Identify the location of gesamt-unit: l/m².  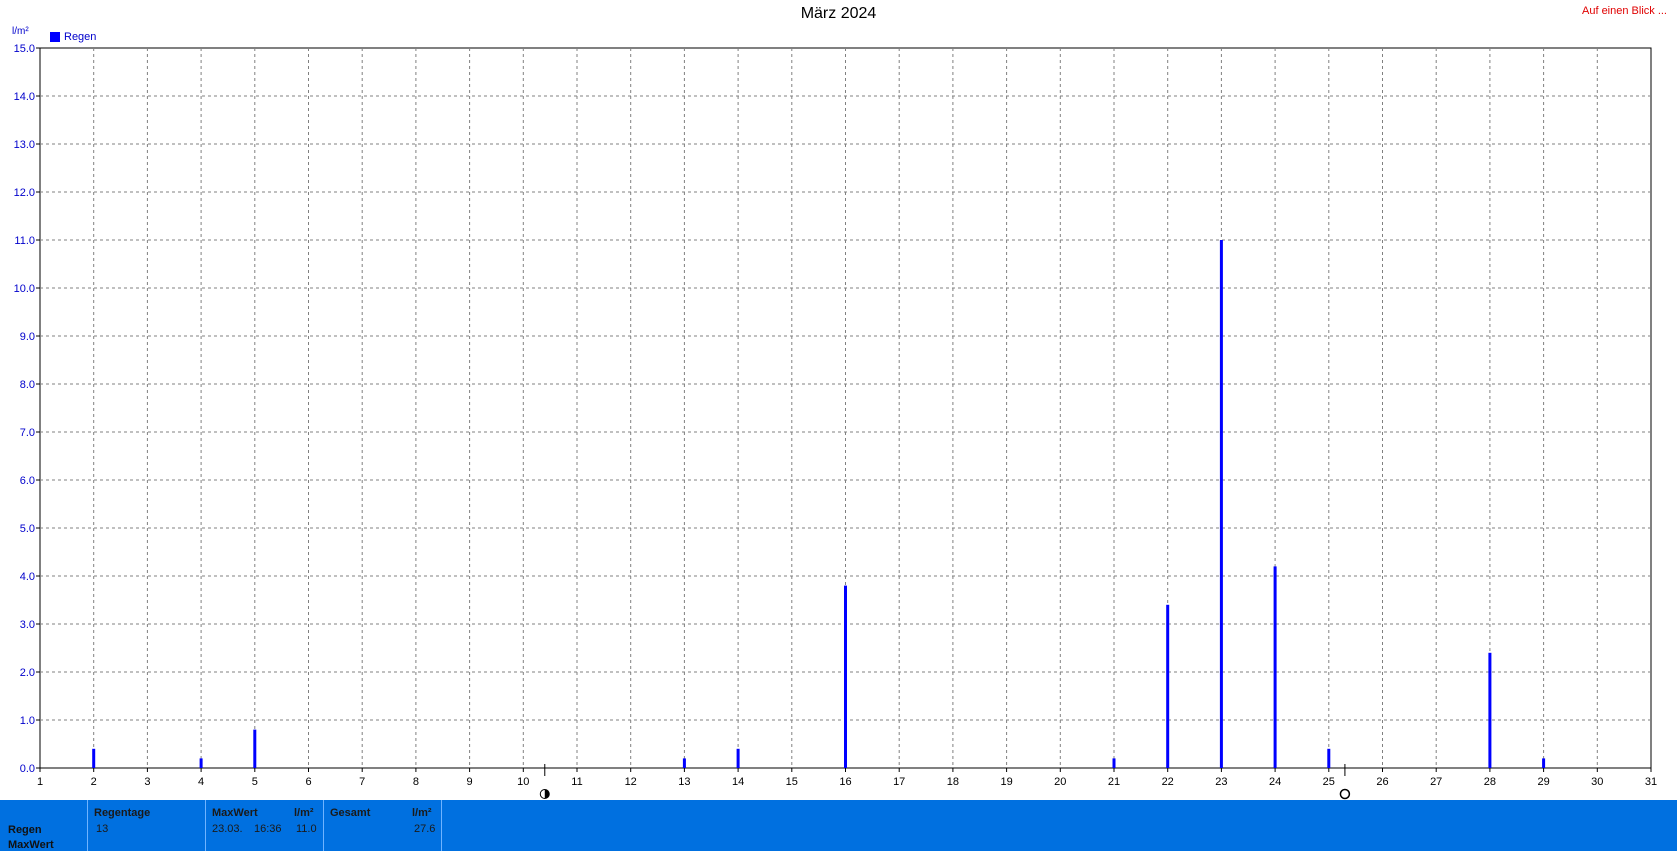
(422, 813).